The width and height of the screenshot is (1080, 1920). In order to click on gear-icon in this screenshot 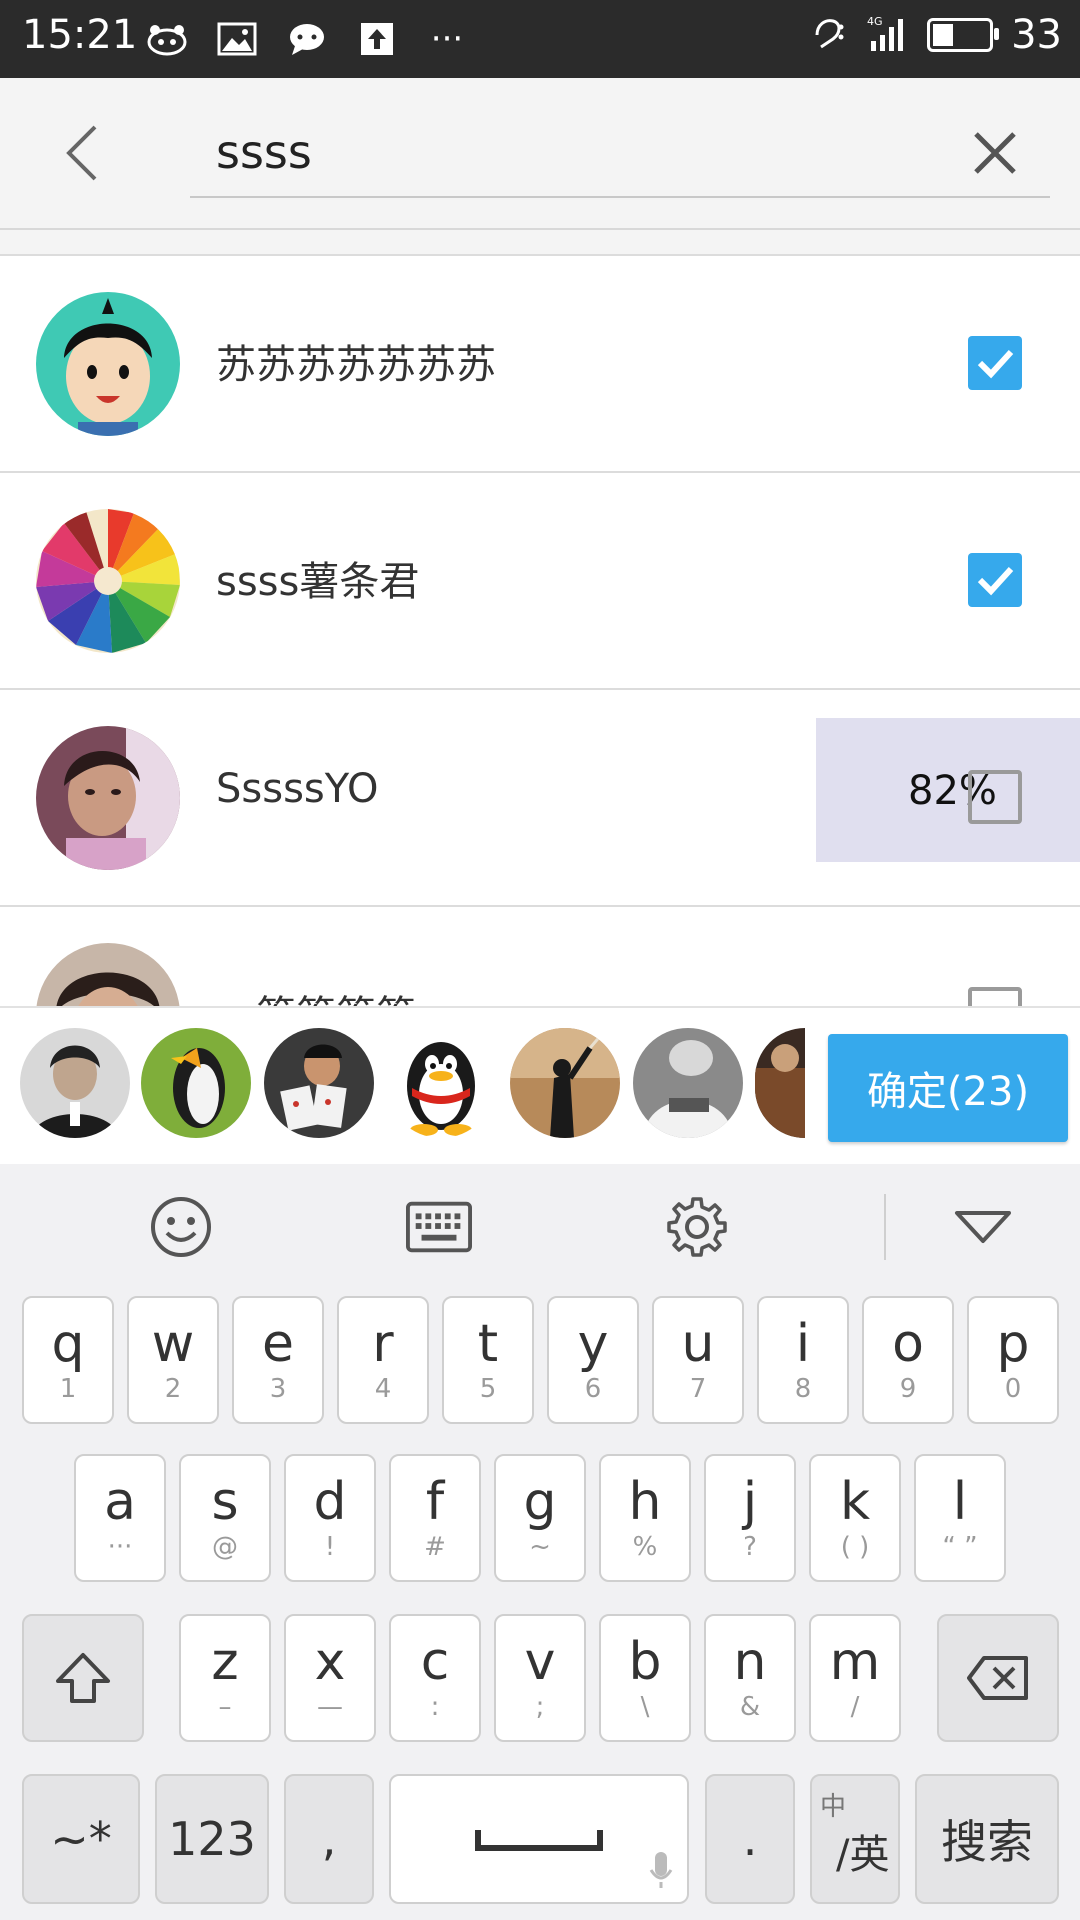, I will do `click(697, 1227)`.